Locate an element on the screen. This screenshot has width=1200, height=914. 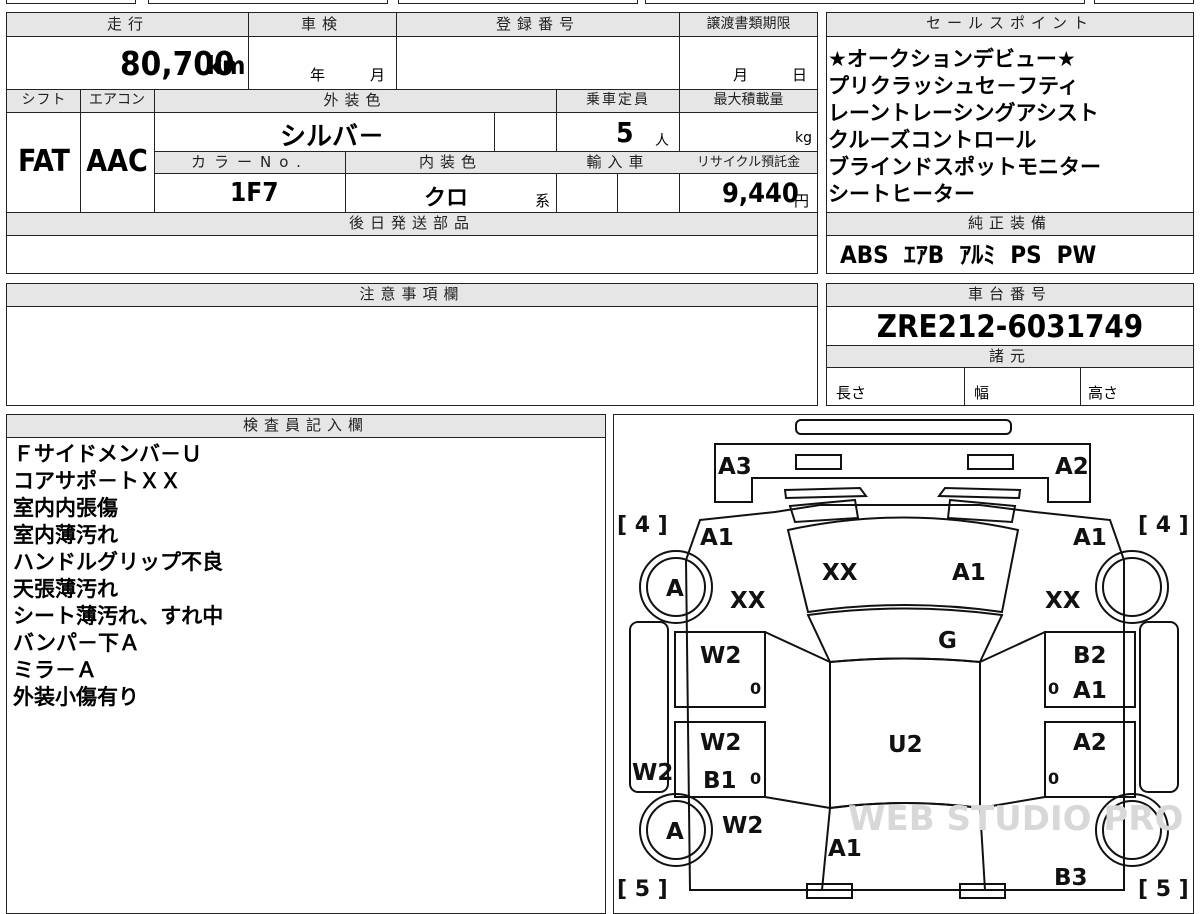
recycle-fee-unit: 円 is located at coordinates (802, 201).